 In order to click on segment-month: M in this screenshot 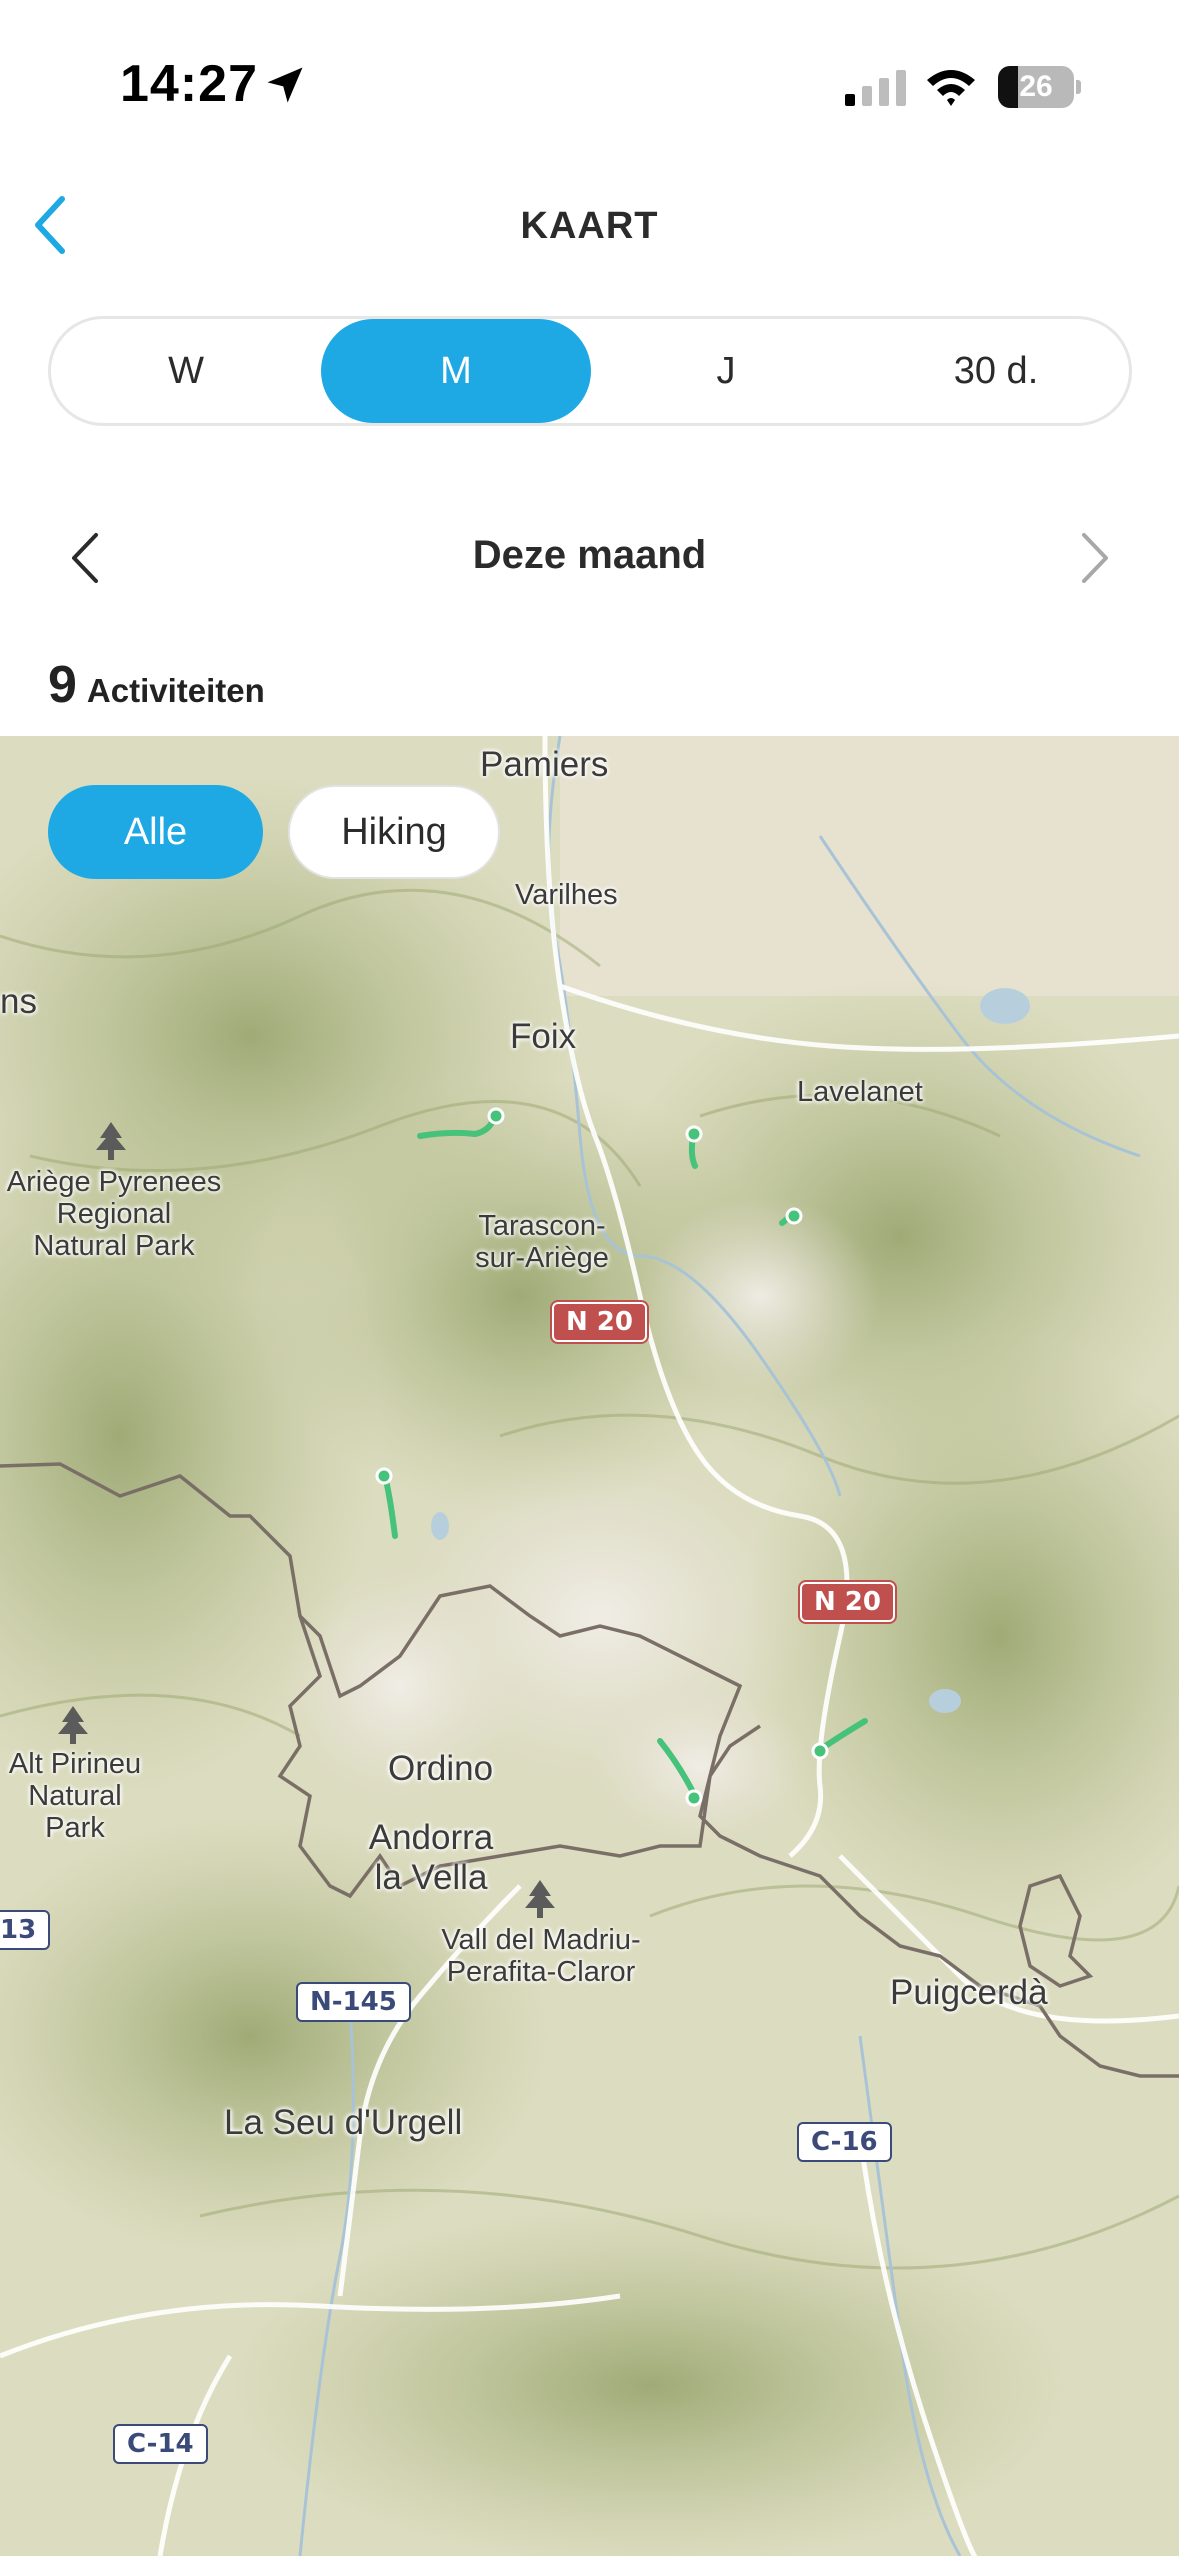, I will do `click(456, 371)`.